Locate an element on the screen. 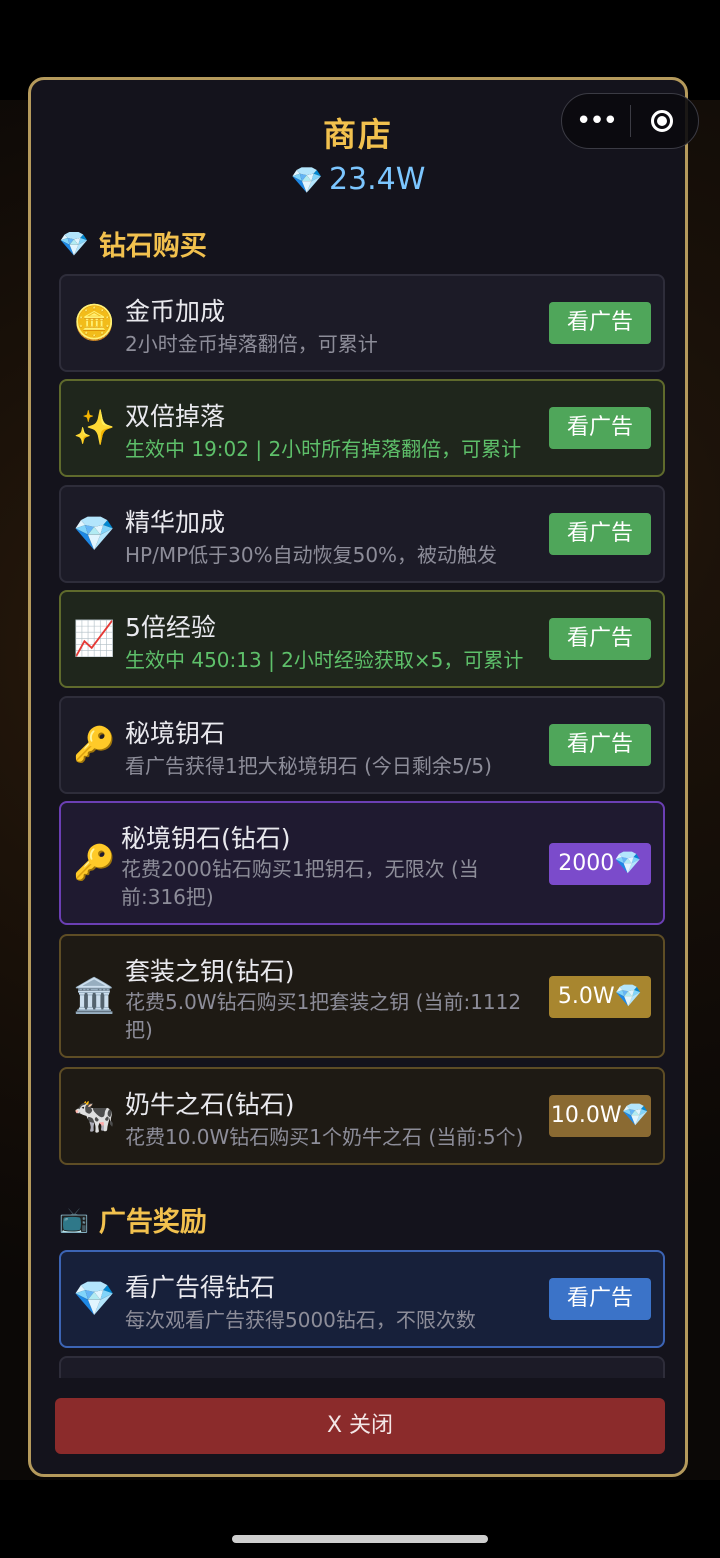 The width and height of the screenshot is (720, 1558). item-desc-line2: 把) is located at coordinates (139, 1030).